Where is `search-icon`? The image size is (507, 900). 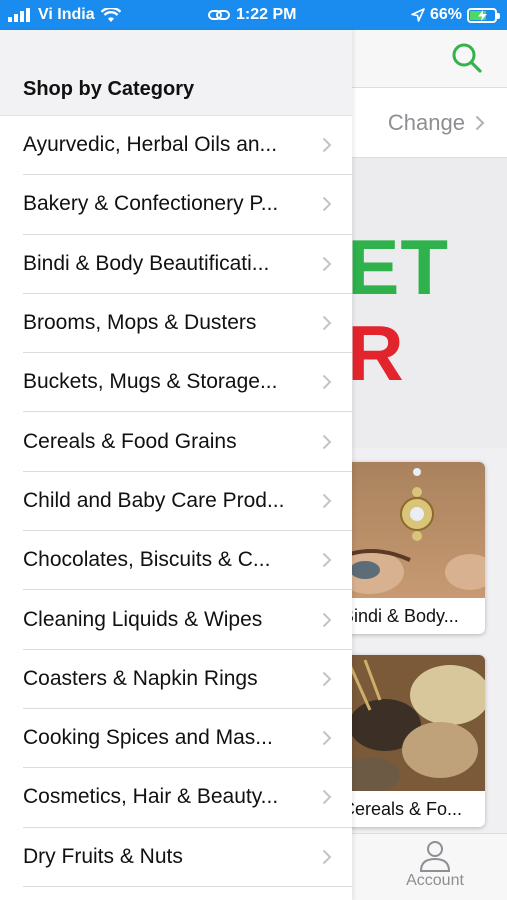
search-icon is located at coordinates (467, 58).